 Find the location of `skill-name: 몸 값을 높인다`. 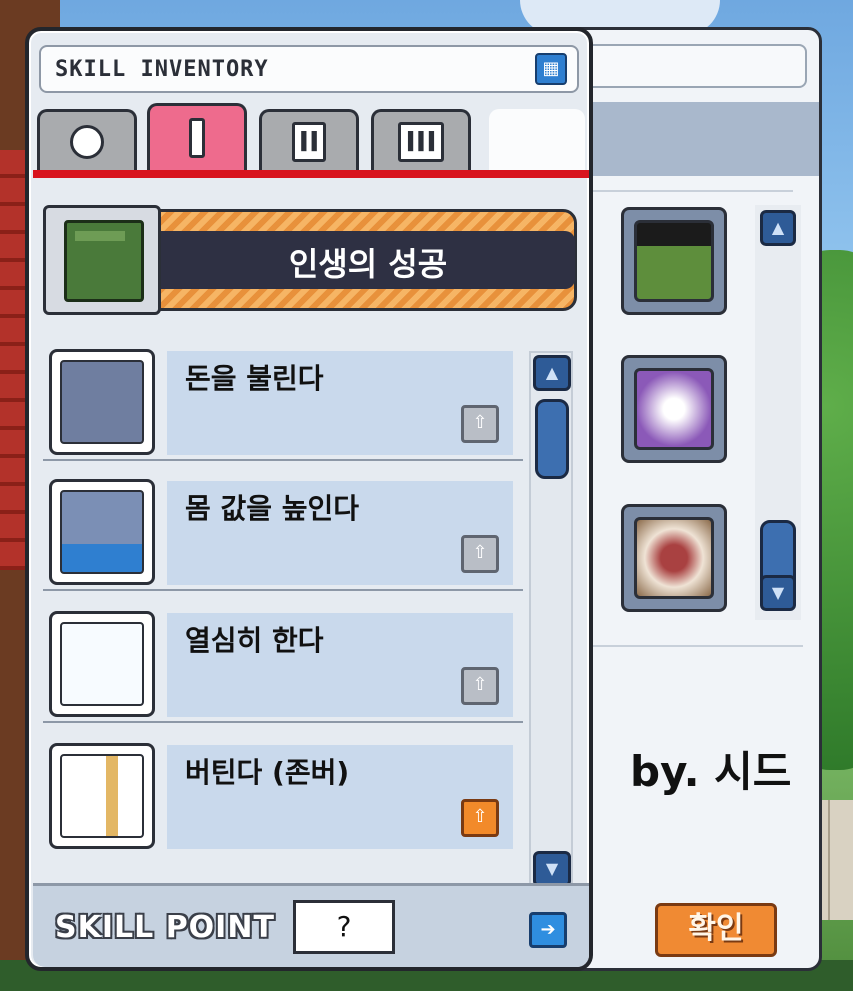

skill-name: 몸 값을 높인다 is located at coordinates (272, 508).